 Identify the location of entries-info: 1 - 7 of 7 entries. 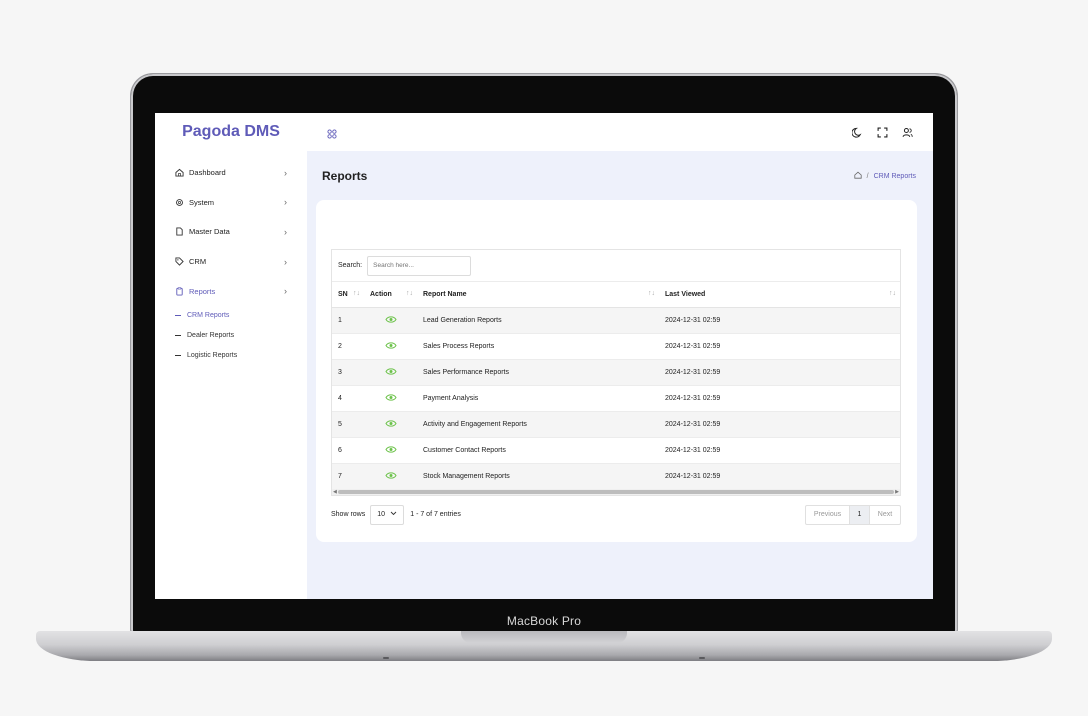
(435, 514).